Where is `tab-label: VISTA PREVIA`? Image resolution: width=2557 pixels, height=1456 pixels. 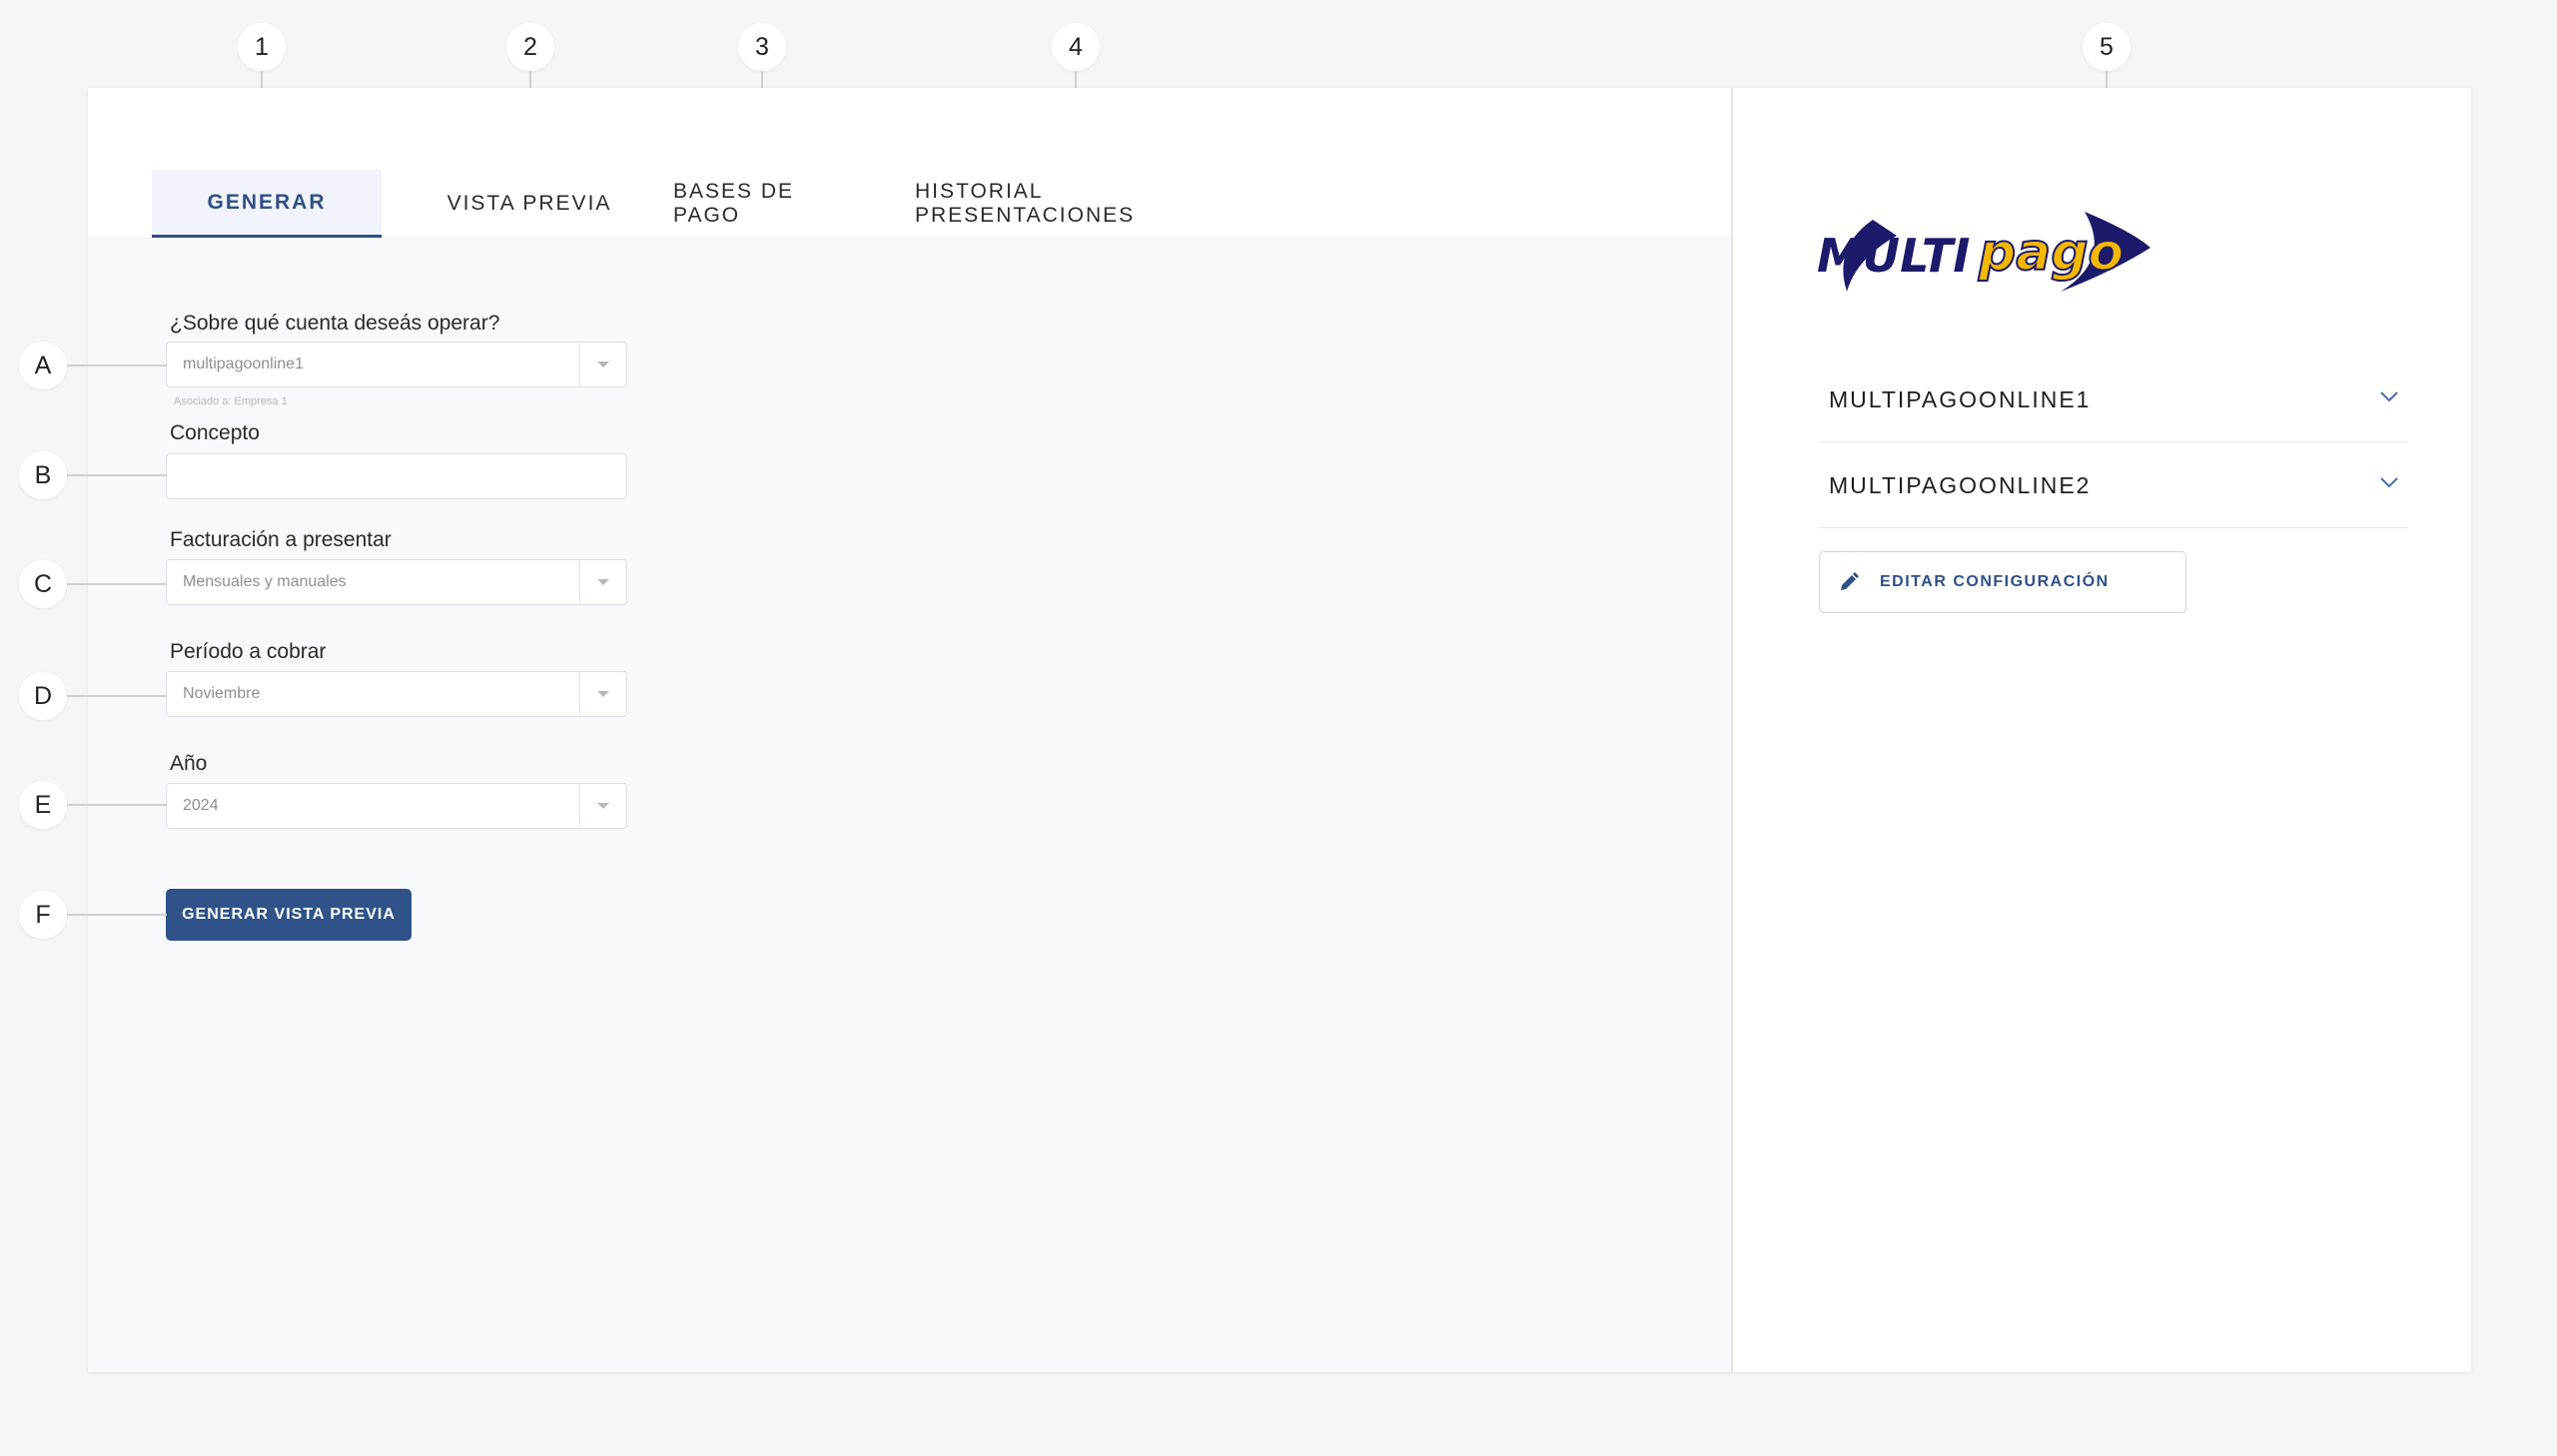
tab-label: VISTA PREVIA is located at coordinates (529, 203).